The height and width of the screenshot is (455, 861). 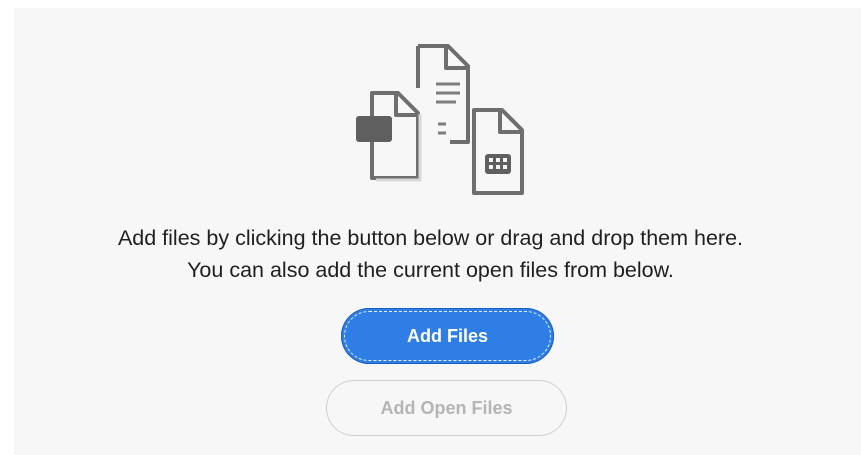 I want to click on add-open-files-button: Add Open Files, so click(x=446, y=408).